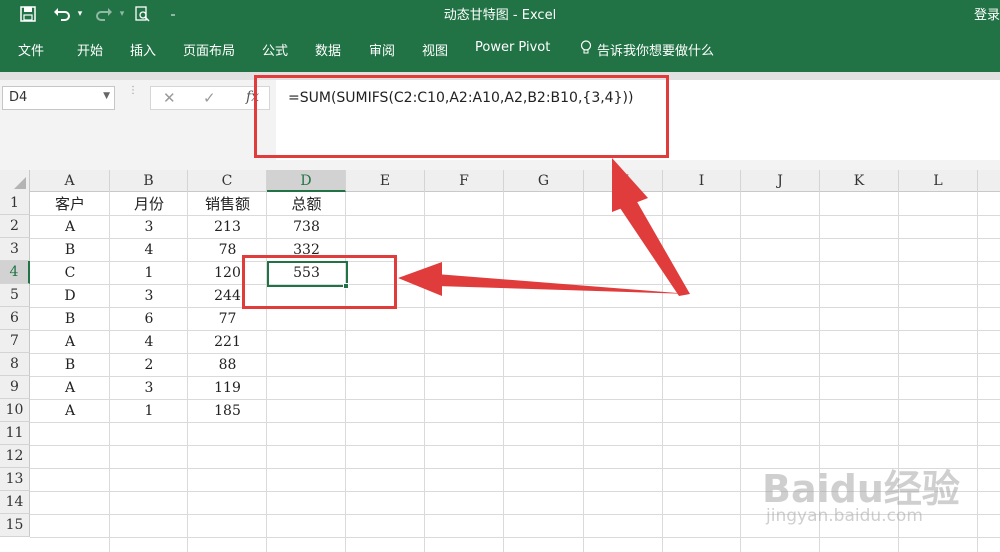  I want to click on cell-b8: 2, so click(149, 365).